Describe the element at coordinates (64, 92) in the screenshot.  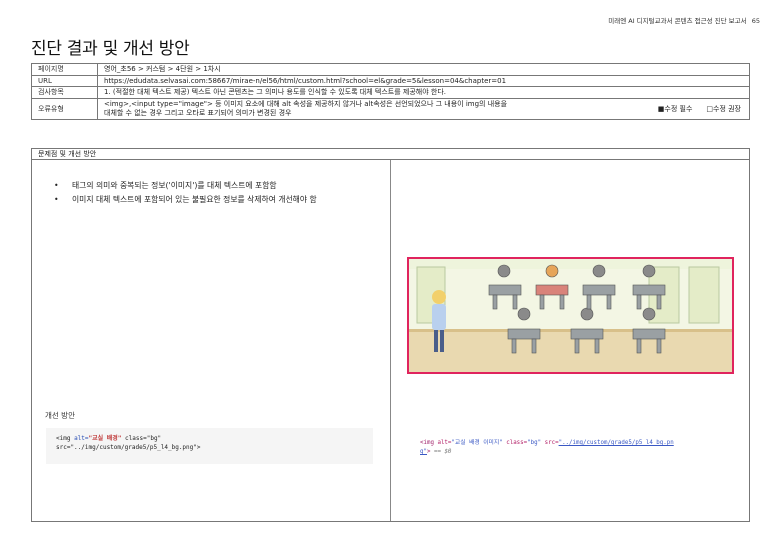
I see `check-label: 검사항목` at that location.